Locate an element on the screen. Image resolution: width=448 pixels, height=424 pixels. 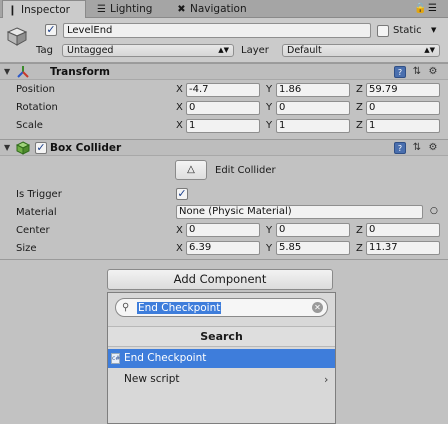
rotation-x-field: 0 is located at coordinates (223, 108).